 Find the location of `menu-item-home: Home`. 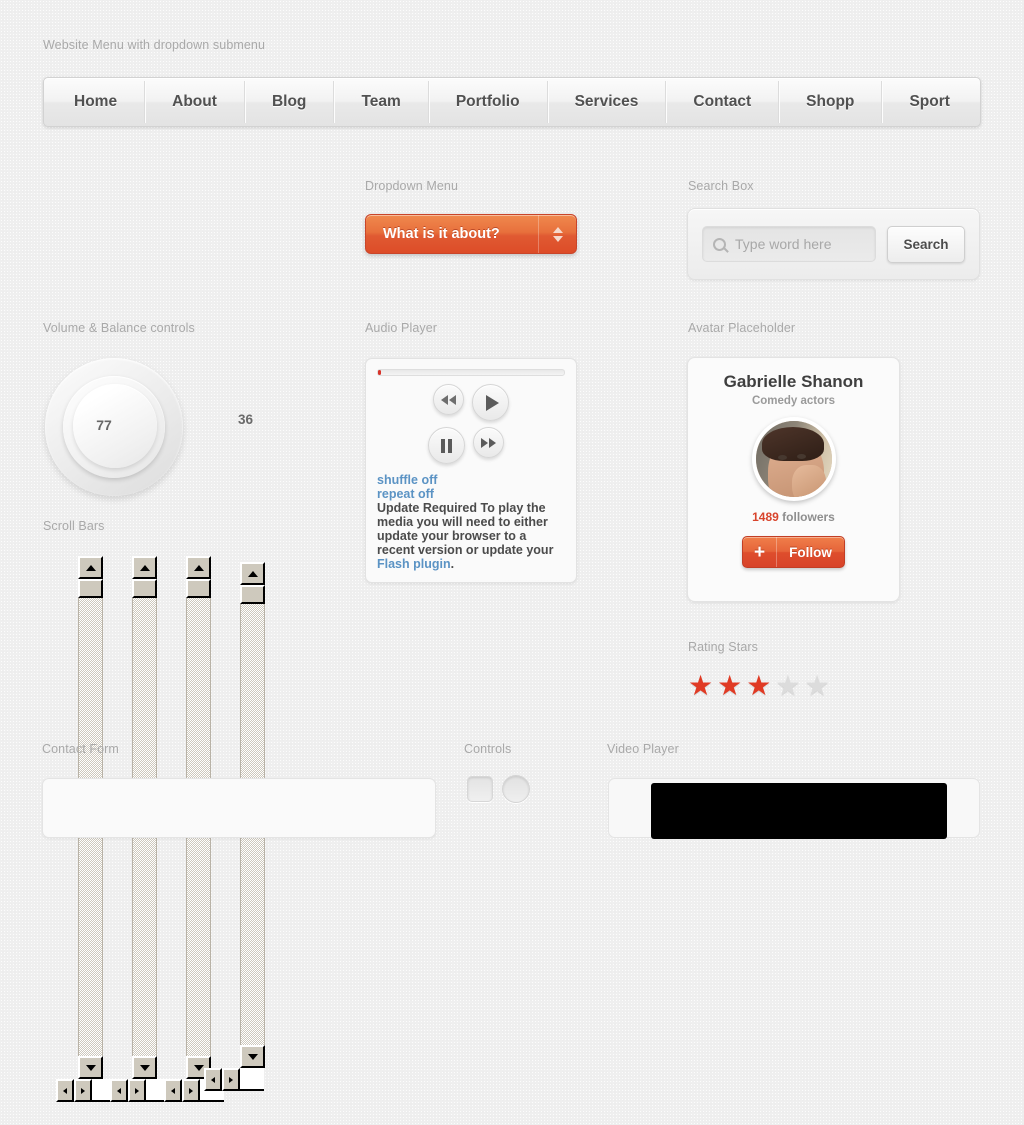

menu-item-home: Home is located at coordinates (96, 102).